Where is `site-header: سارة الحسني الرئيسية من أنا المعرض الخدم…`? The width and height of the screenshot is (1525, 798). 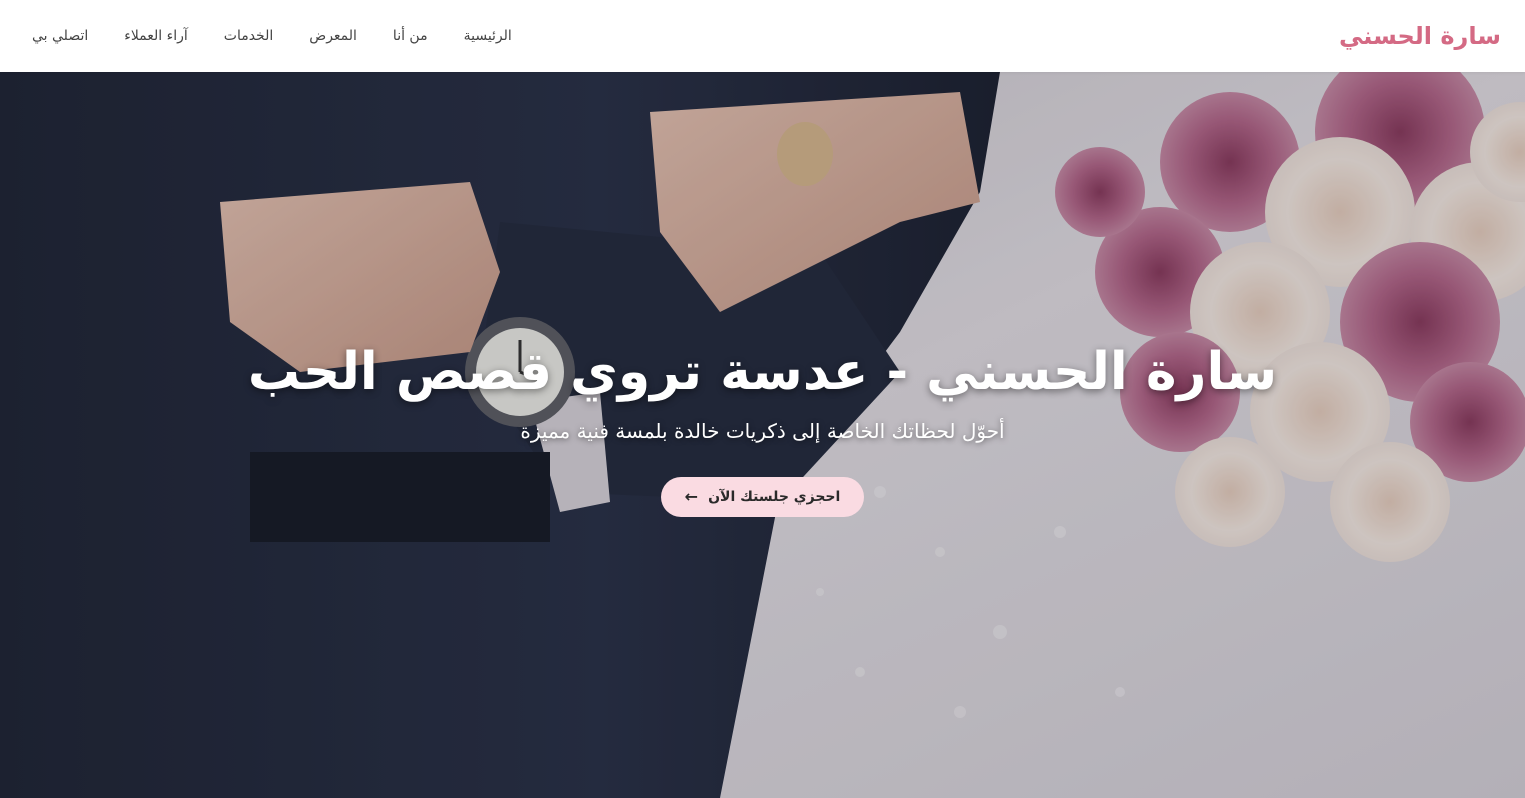
site-header: سارة الحسني الرئيسية من أنا المعرض الخدم… is located at coordinates (762, 36).